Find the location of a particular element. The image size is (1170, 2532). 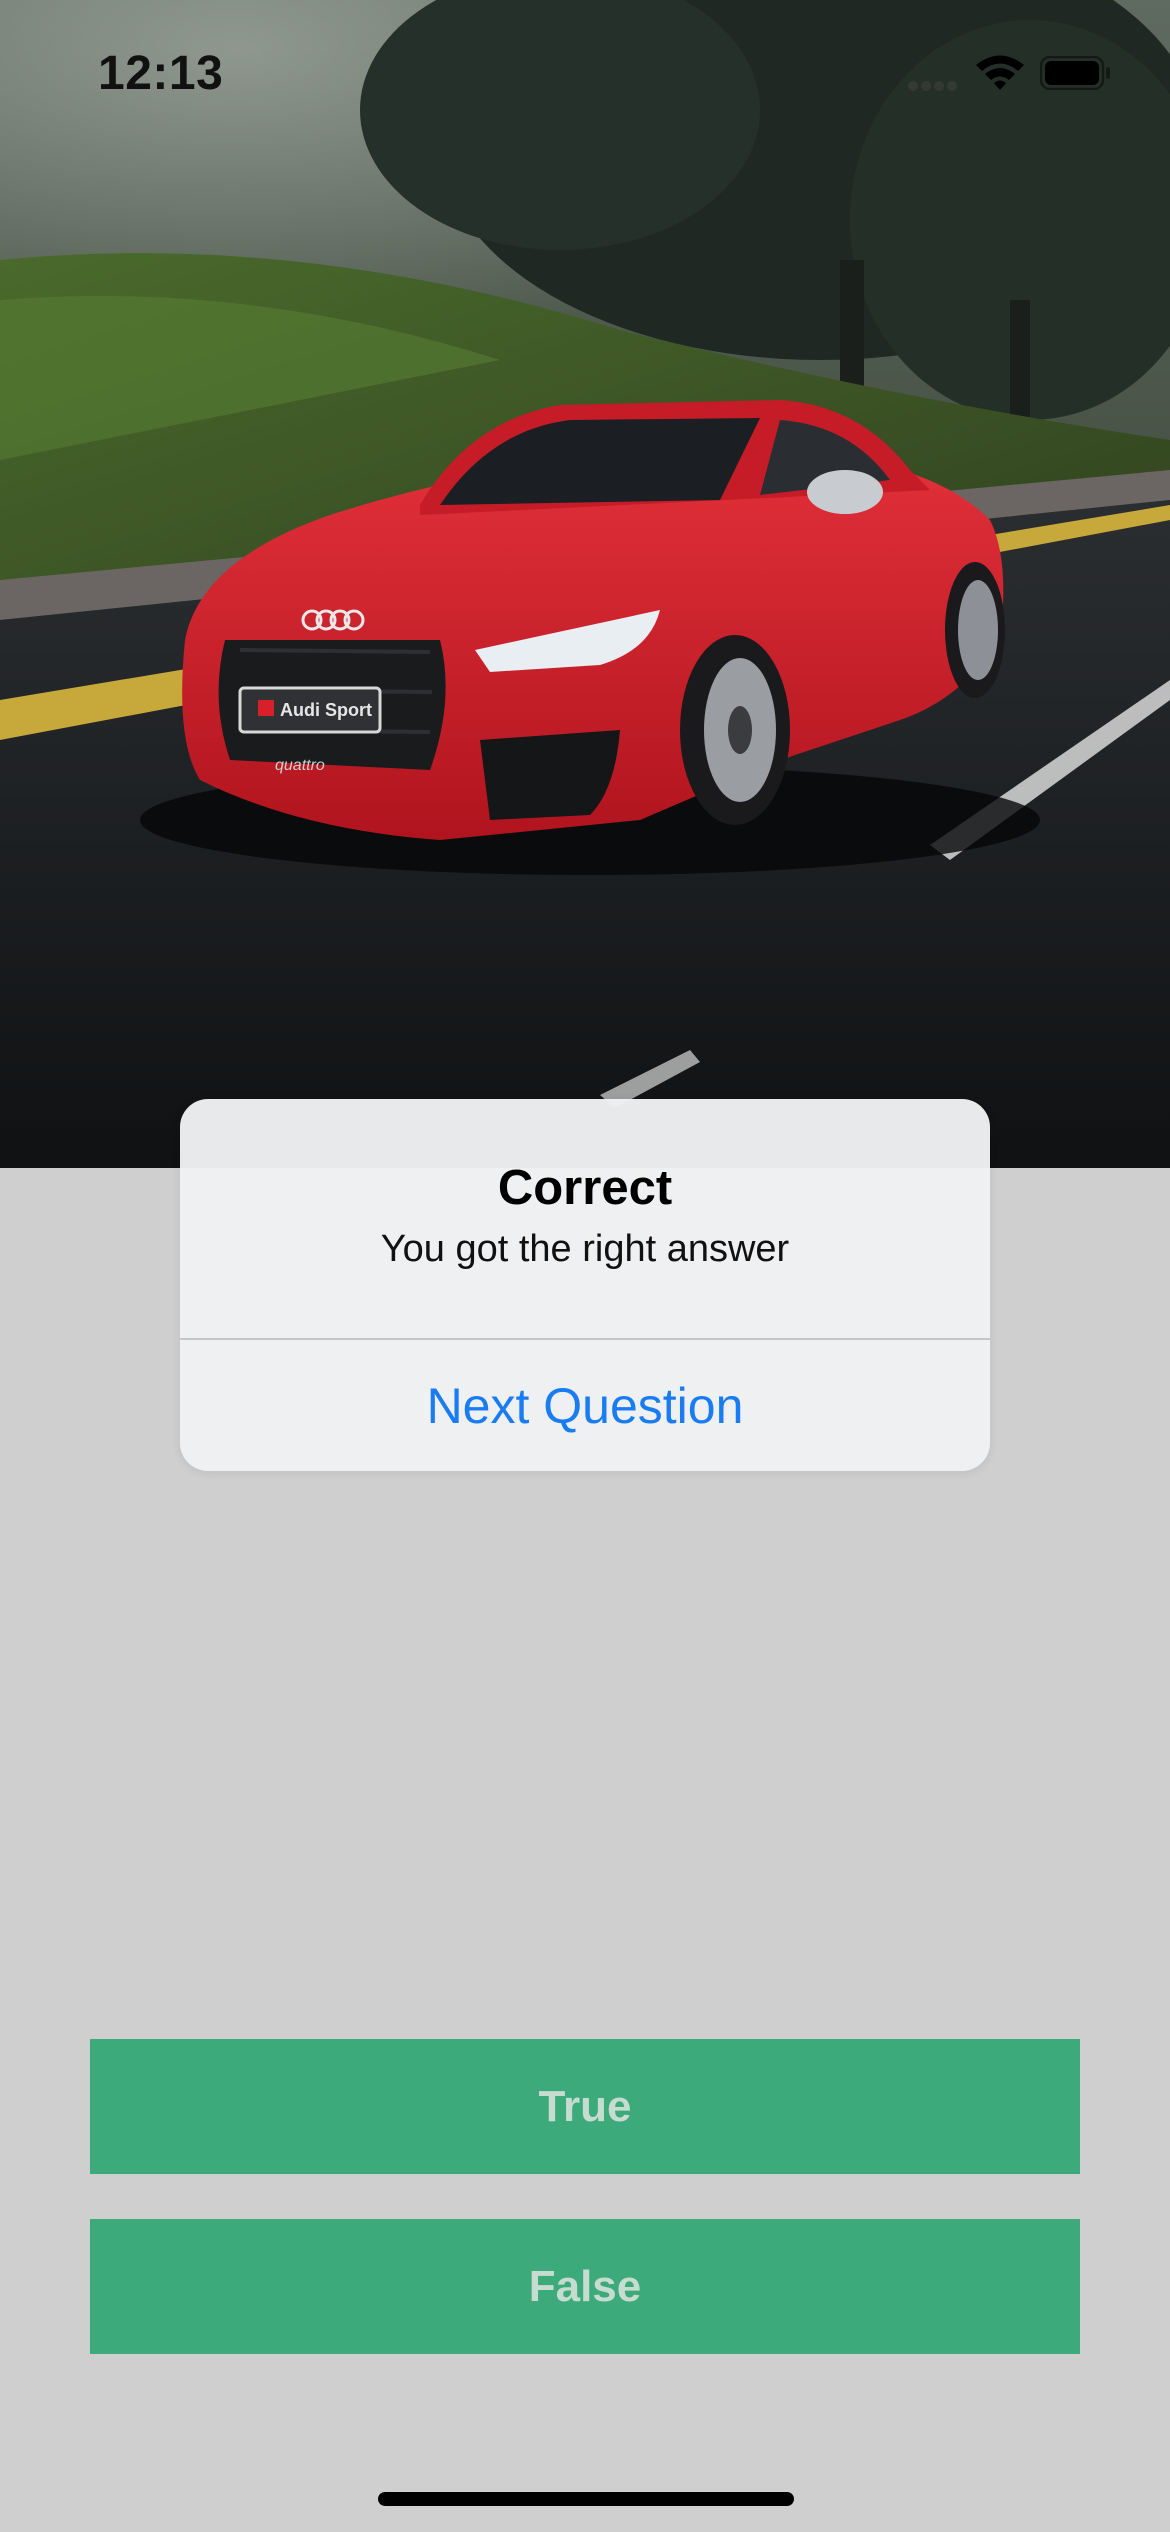

home-indicator is located at coordinates (586, 2499).